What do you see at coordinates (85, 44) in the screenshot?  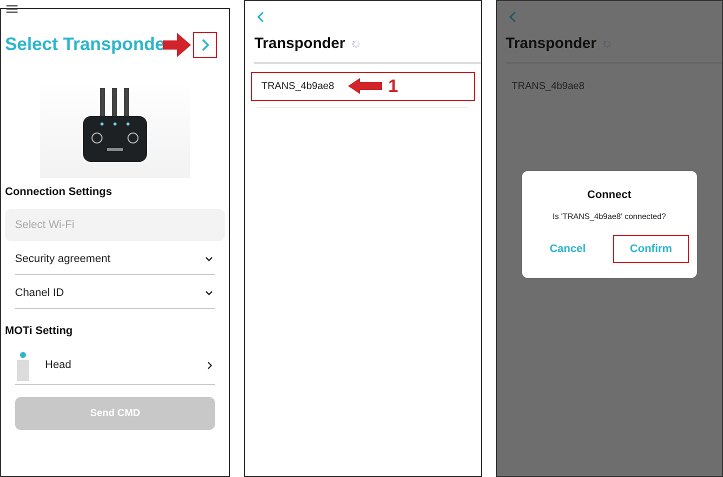 I see `screen-title: Select Transponde` at bounding box center [85, 44].